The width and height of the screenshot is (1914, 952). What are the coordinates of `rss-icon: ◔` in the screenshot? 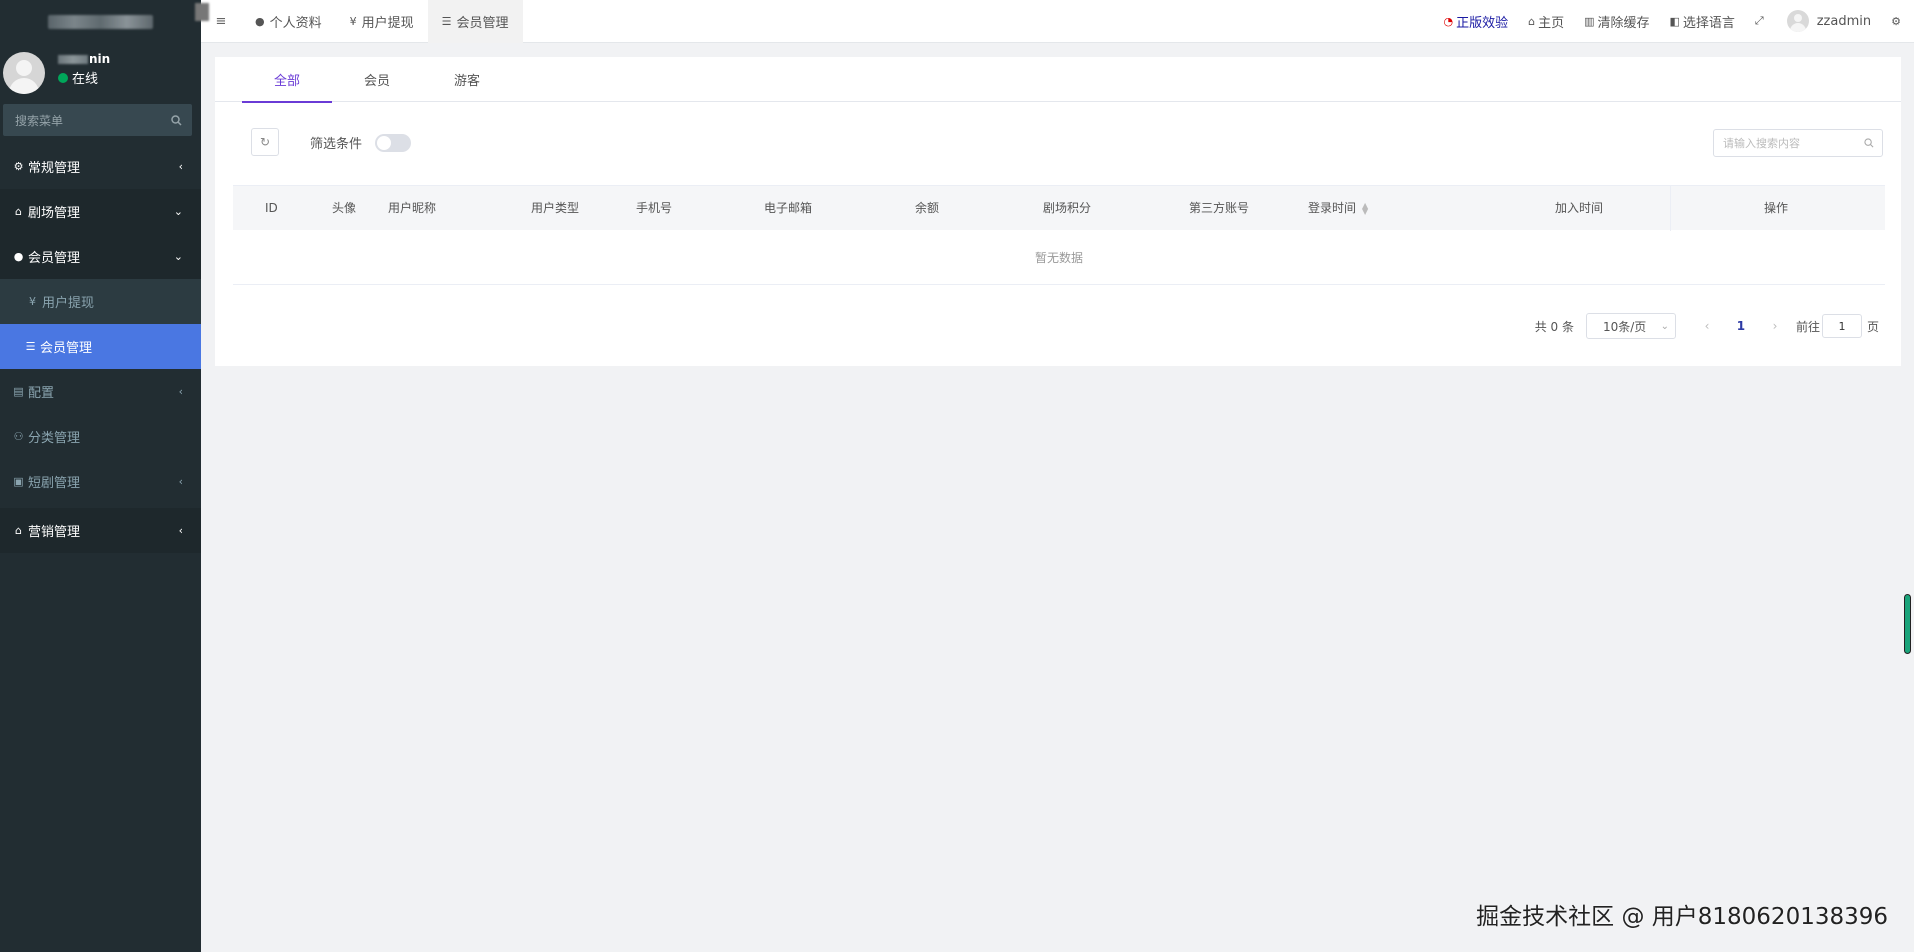 It's located at (1448, 21).